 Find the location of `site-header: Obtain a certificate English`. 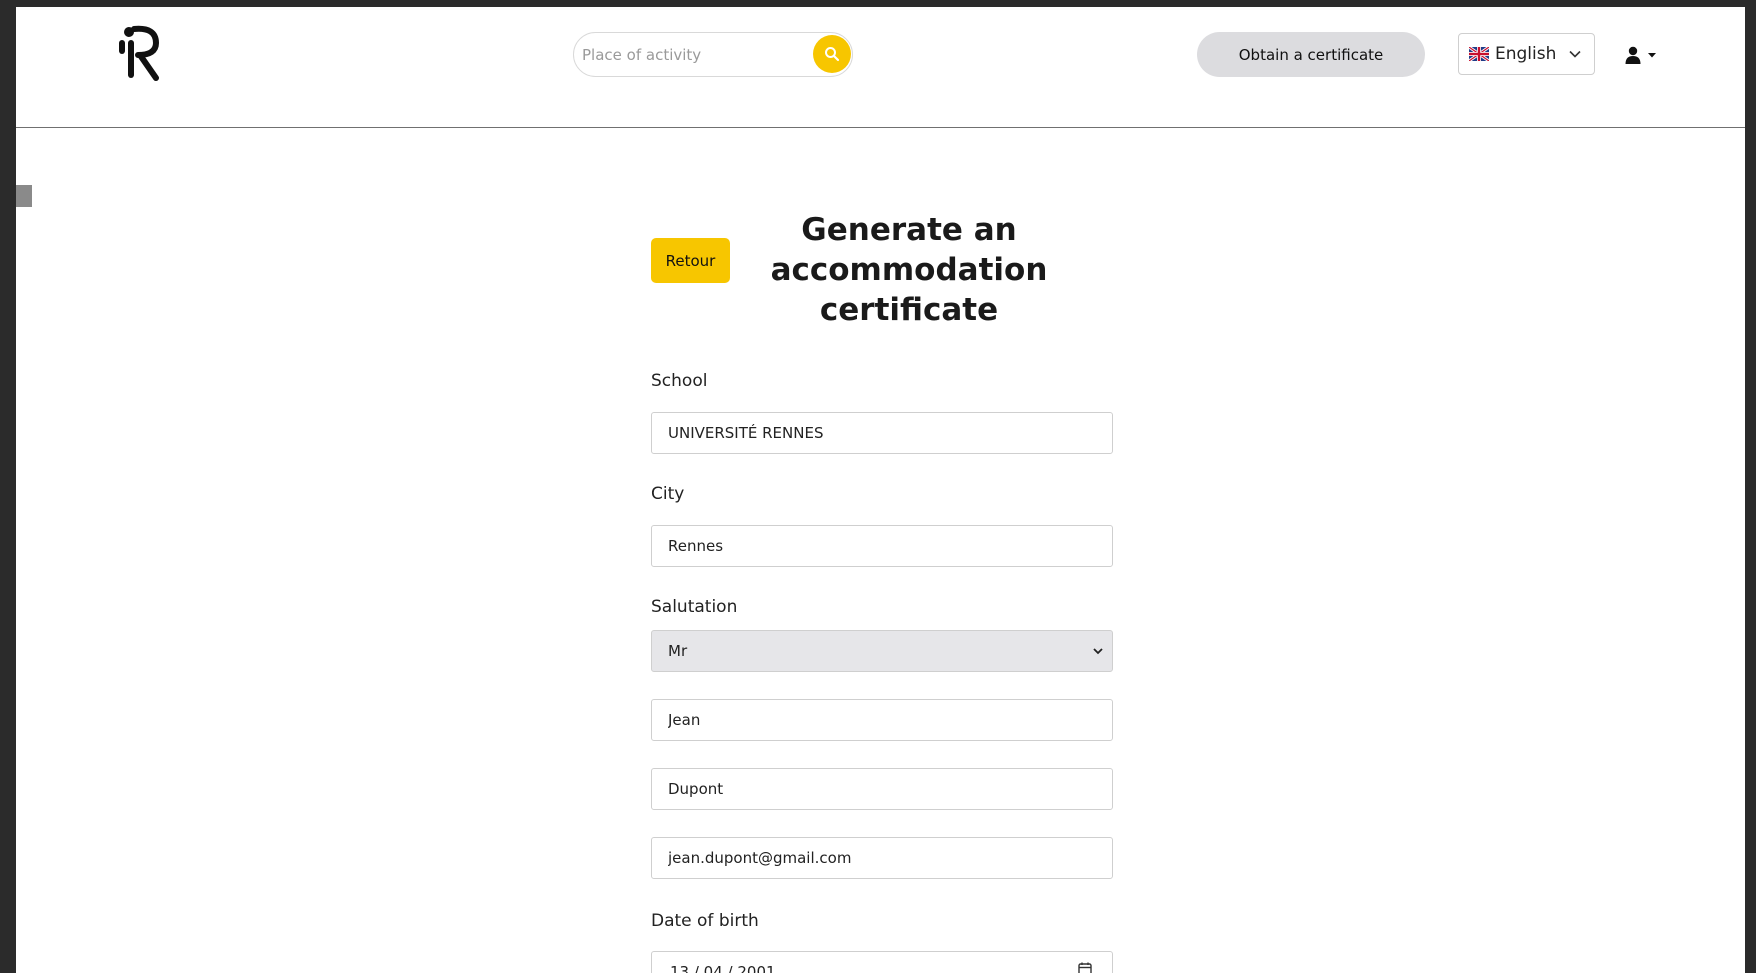

site-header: Obtain a certificate English is located at coordinates (880, 67).